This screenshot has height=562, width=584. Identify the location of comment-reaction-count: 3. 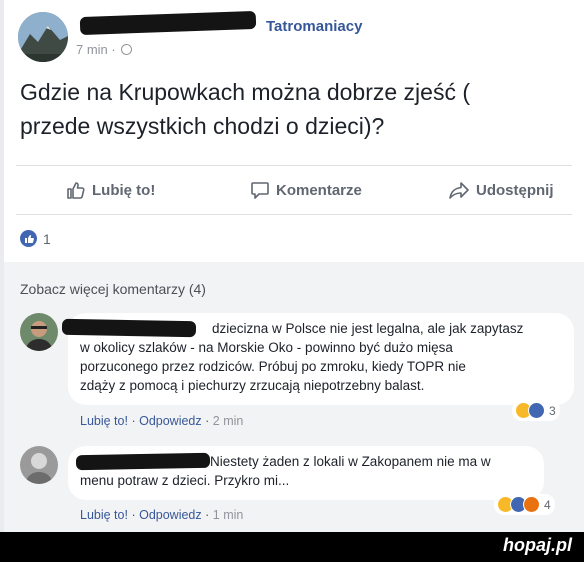
(552, 410).